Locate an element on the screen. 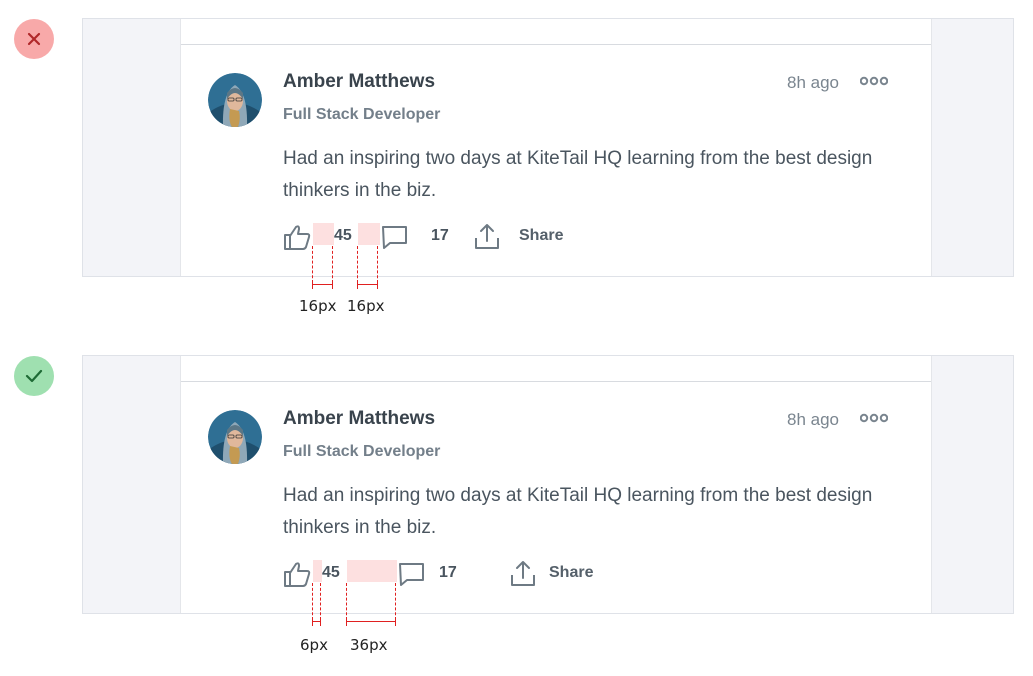 The width and height of the screenshot is (1033, 676). measure-label-comment-gap: 16px is located at coordinates (366, 306).